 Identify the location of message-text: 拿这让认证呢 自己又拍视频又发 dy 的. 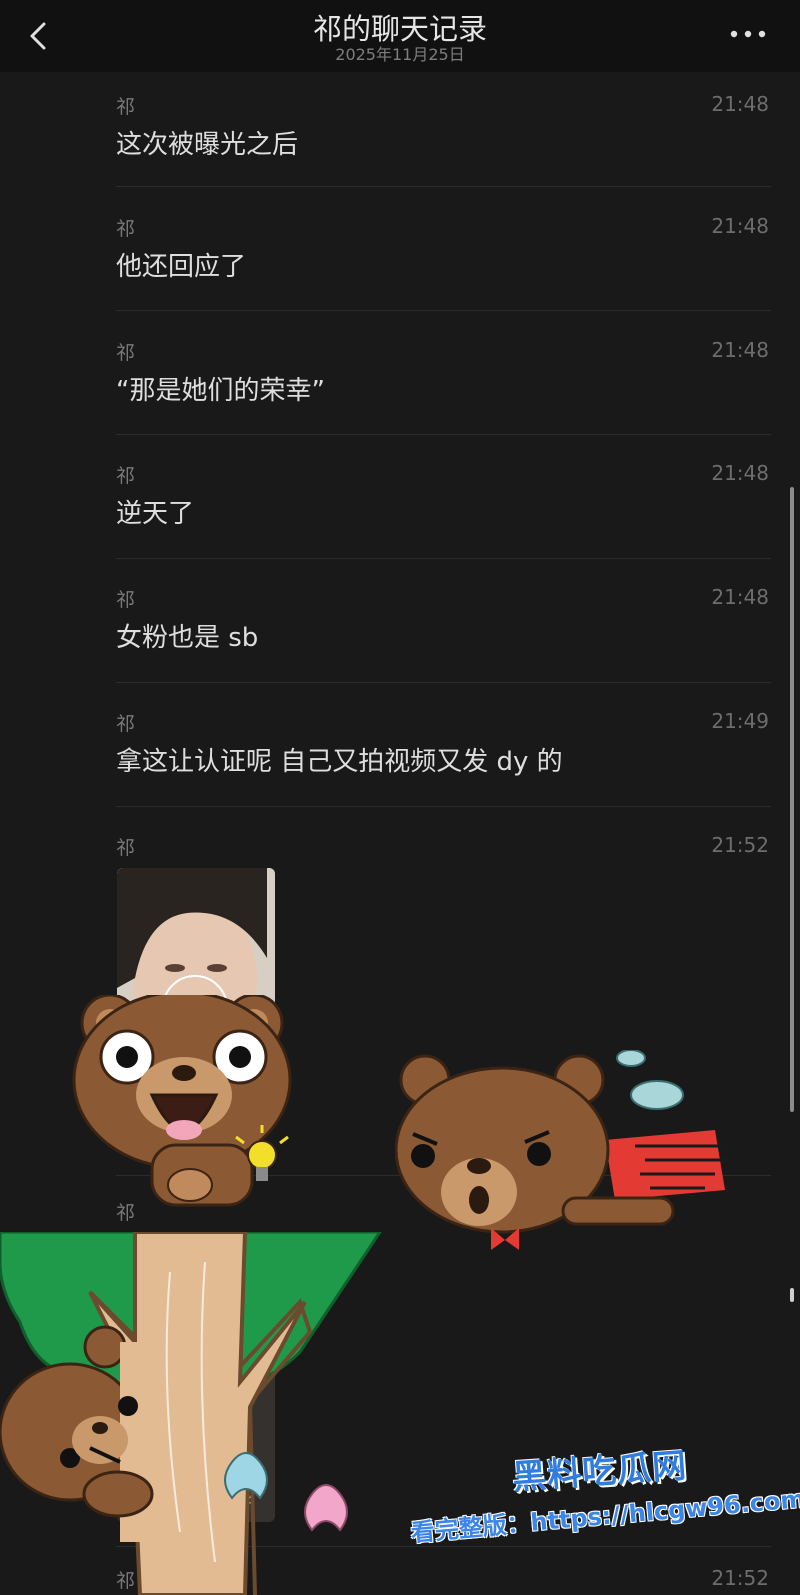
(339, 762).